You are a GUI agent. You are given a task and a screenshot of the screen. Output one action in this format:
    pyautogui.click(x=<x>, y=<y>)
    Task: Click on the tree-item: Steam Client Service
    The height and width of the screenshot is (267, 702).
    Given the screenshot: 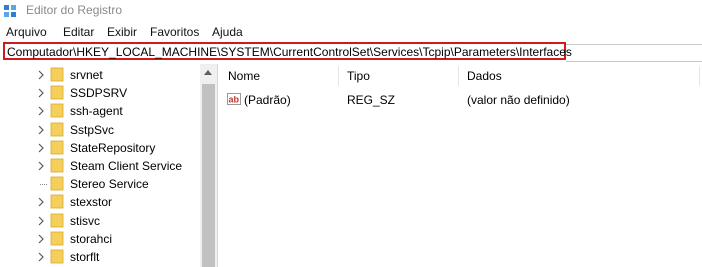 What is the action you would take?
    pyautogui.click(x=100, y=166)
    